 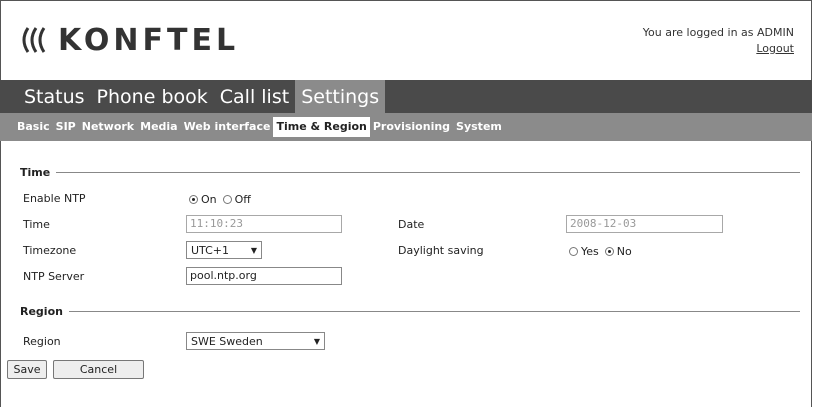 I want to click on subtab-system: System, so click(x=479, y=127).